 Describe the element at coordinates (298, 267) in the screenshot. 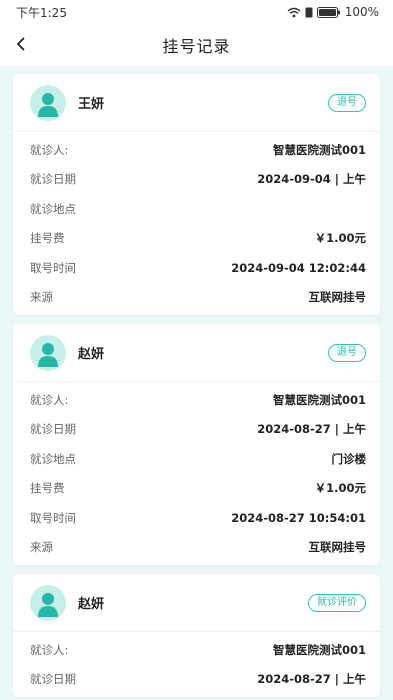

I see `row-value: 2024-09-04 12:02:44` at that location.